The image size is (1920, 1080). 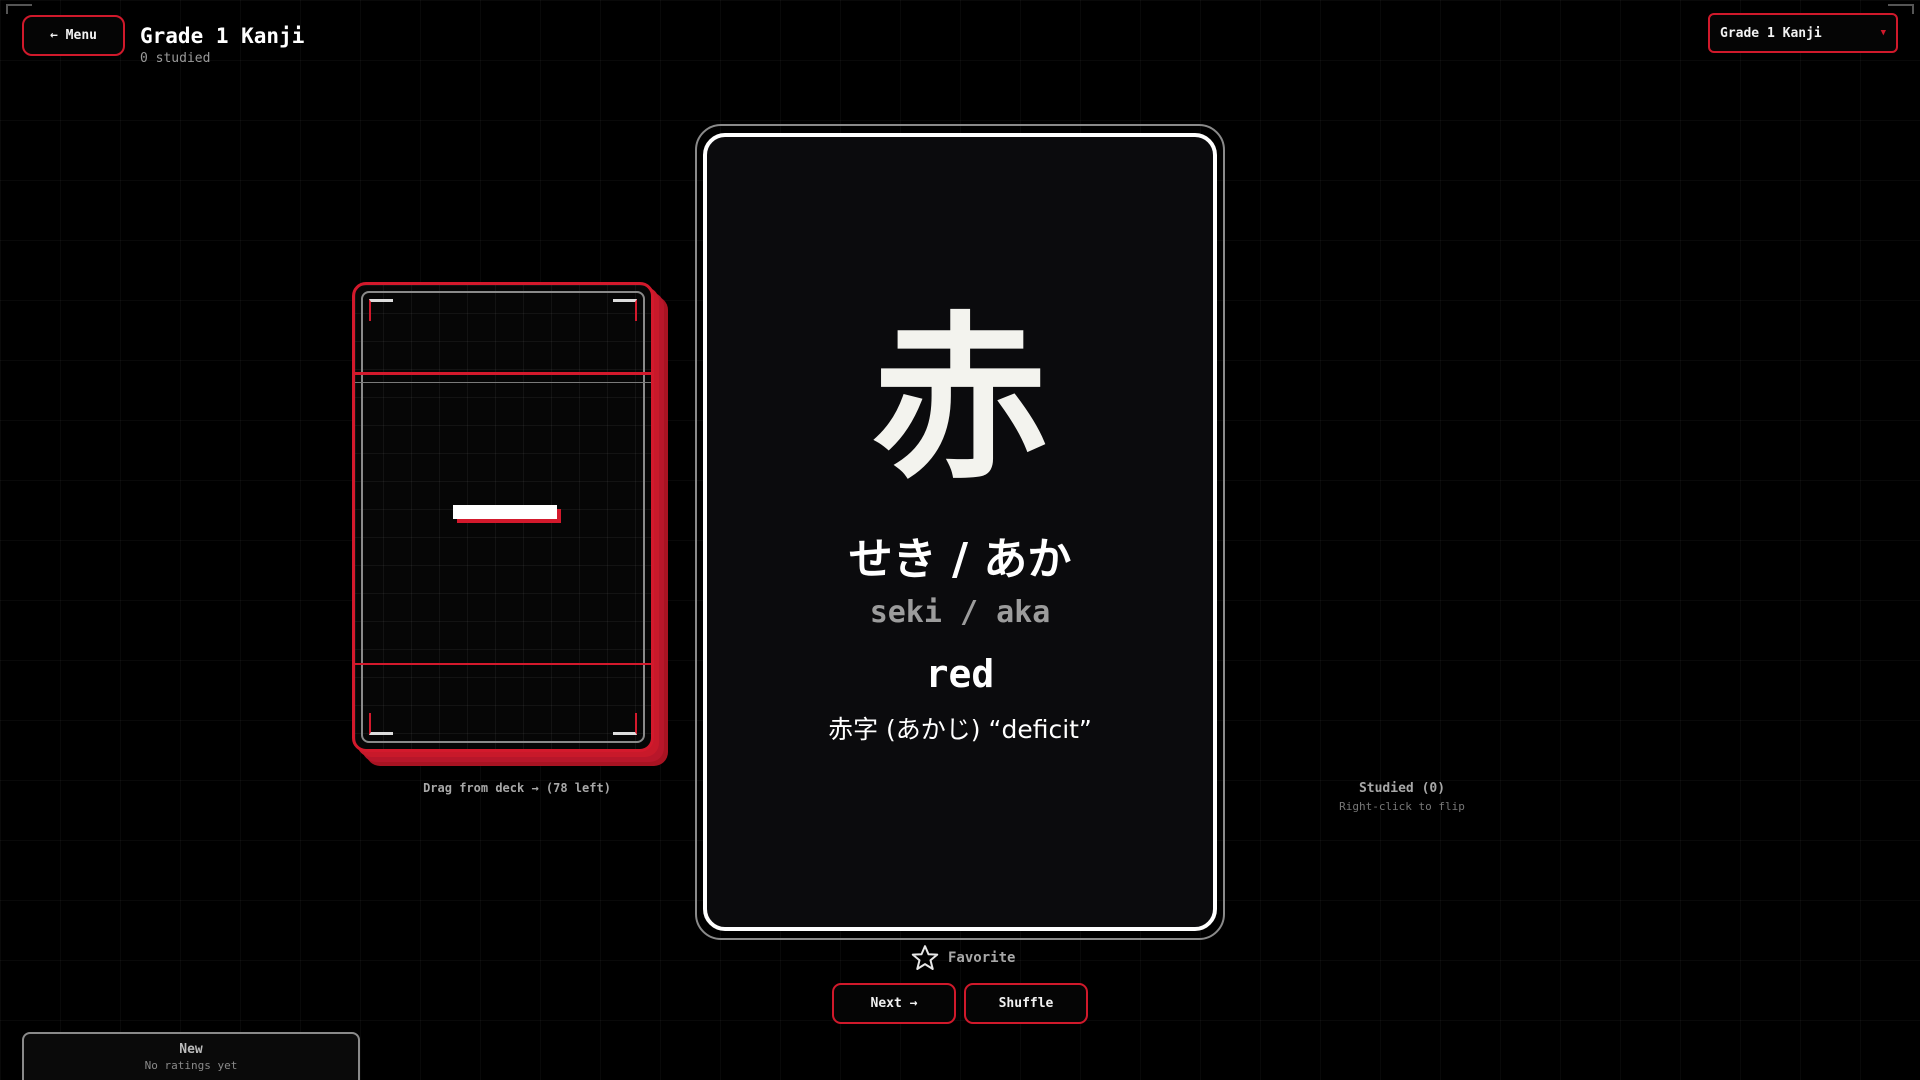 I want to click on deck-header: Grade 1 Kanji 0 studied, so click(x=222, y=45).